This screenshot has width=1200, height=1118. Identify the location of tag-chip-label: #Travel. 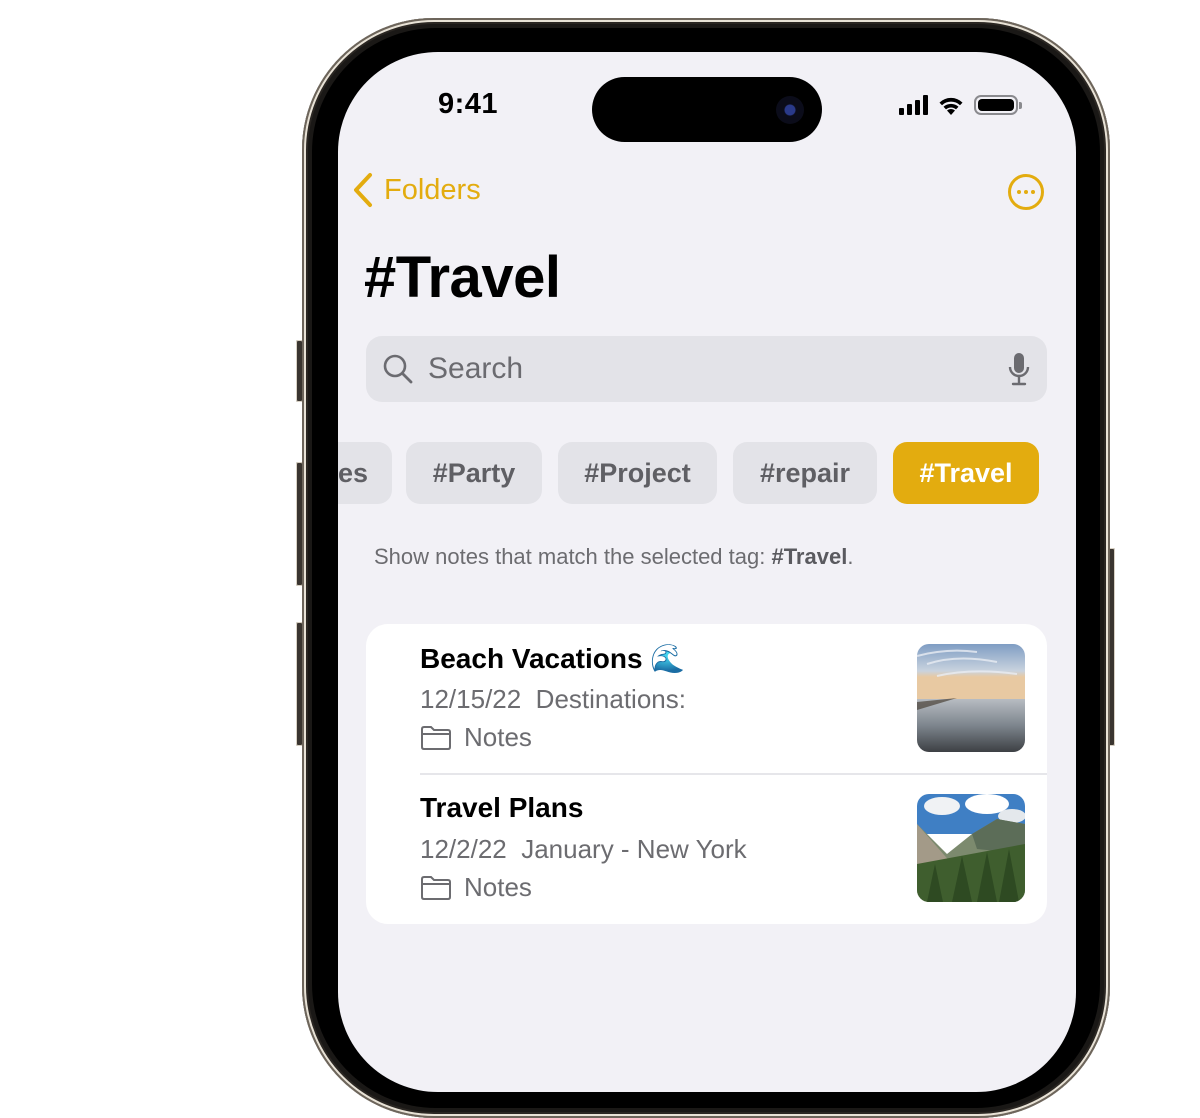
(966, 472).